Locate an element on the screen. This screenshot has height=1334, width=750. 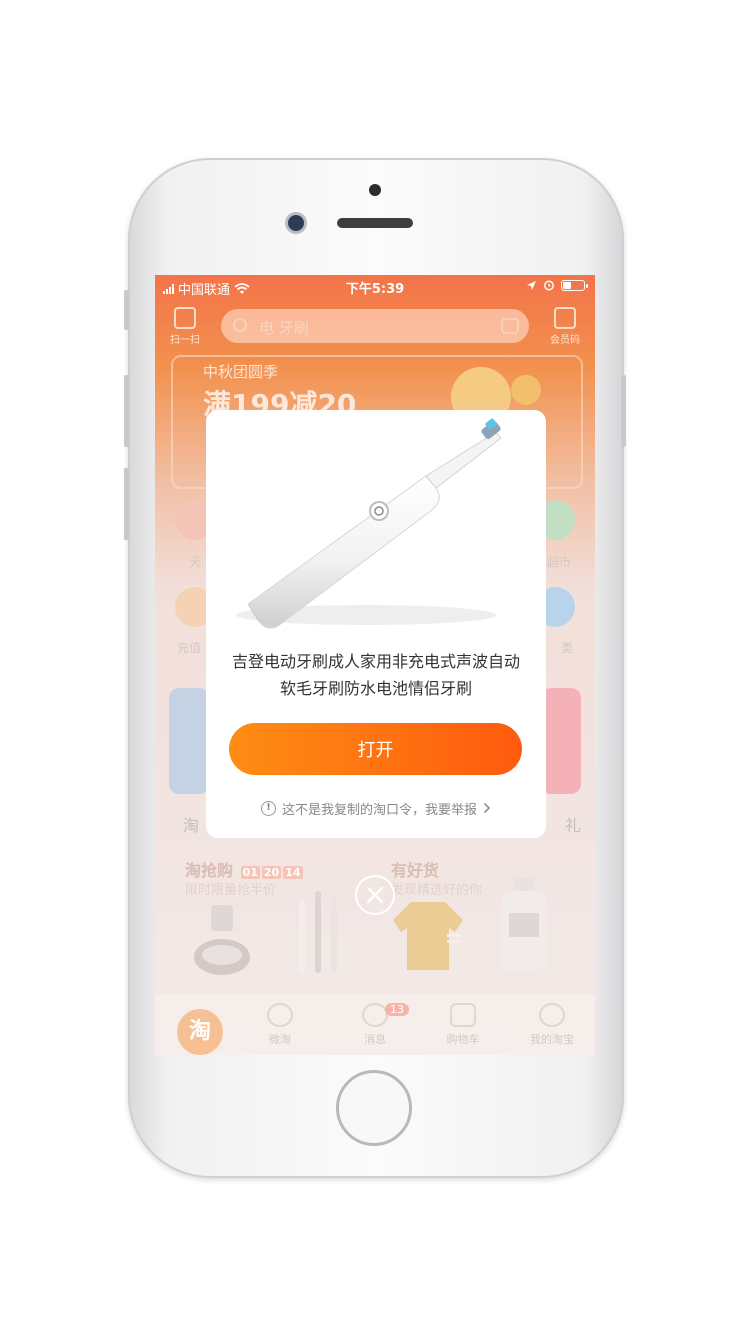
product-title: 吉登电动牙刷成人家用非充电式声波自动软毛牙刷防水电池情侣牙刷 is located at coordinates (375, 675).